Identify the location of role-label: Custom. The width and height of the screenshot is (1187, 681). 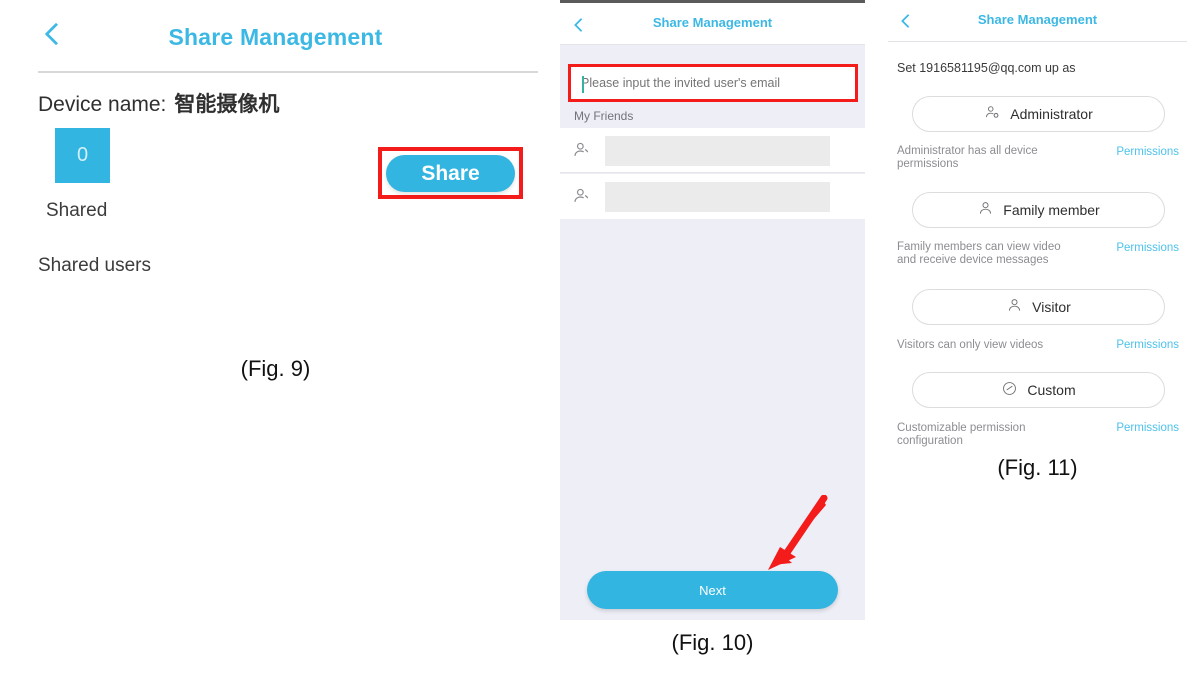
(1051, 390).